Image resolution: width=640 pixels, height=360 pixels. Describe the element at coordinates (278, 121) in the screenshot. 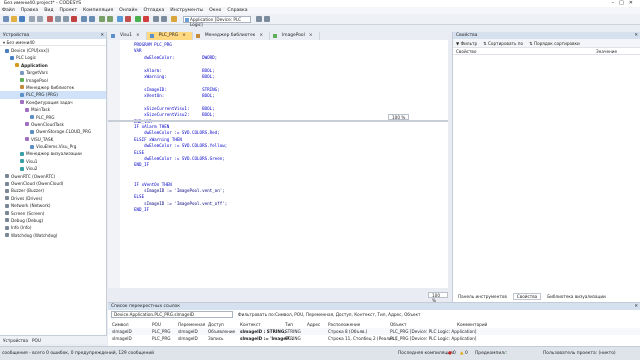

I see `editor-splitter` at that location.